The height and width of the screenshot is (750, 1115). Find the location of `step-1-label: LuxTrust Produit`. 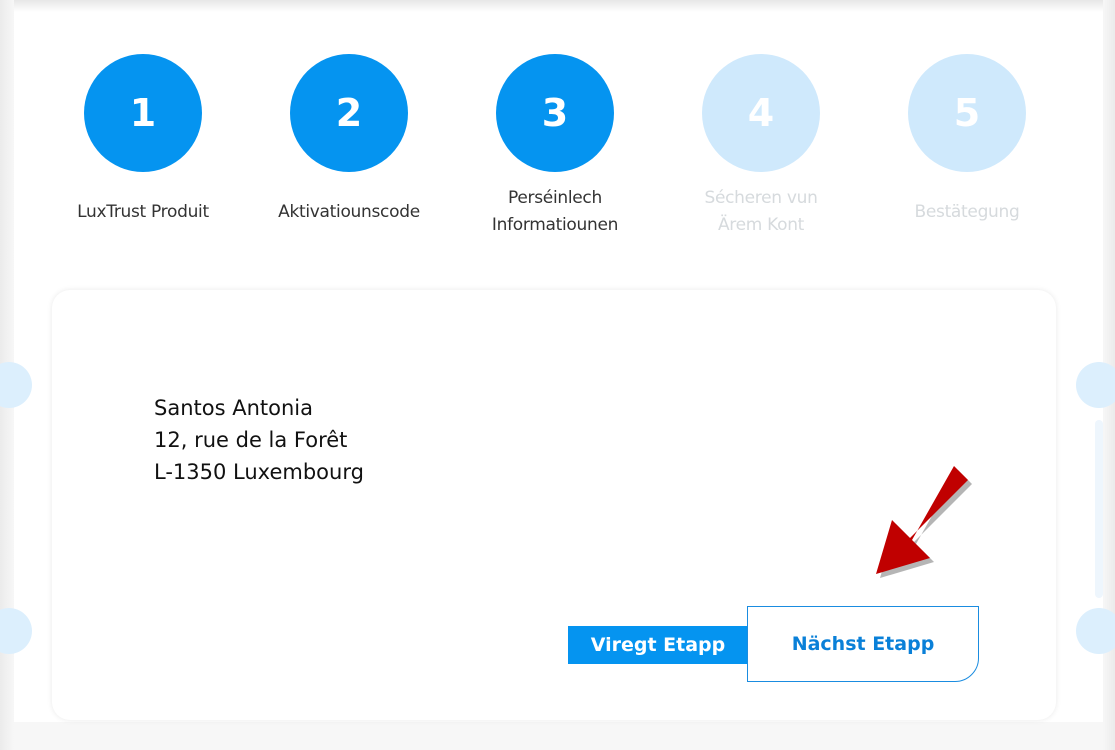

step-1-label: LuxTrust Produit is located at coordinates (143, 212).